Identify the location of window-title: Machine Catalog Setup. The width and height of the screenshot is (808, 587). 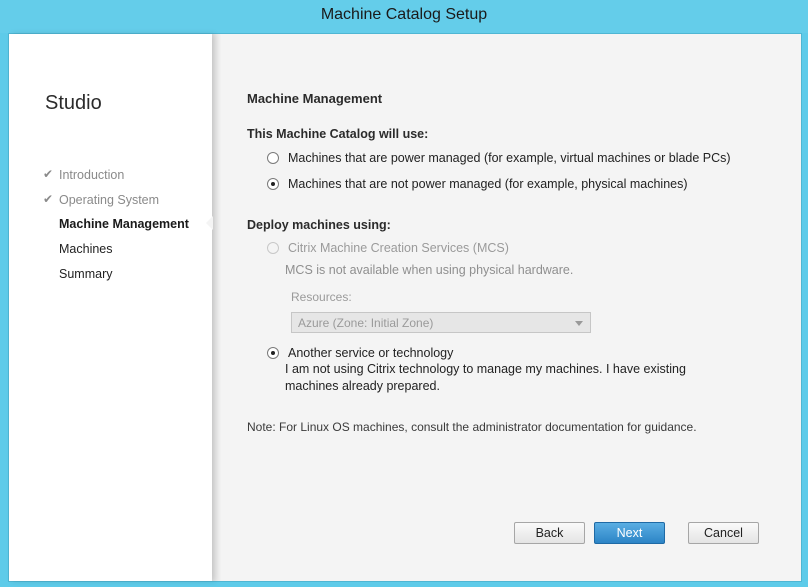
(404, 14).